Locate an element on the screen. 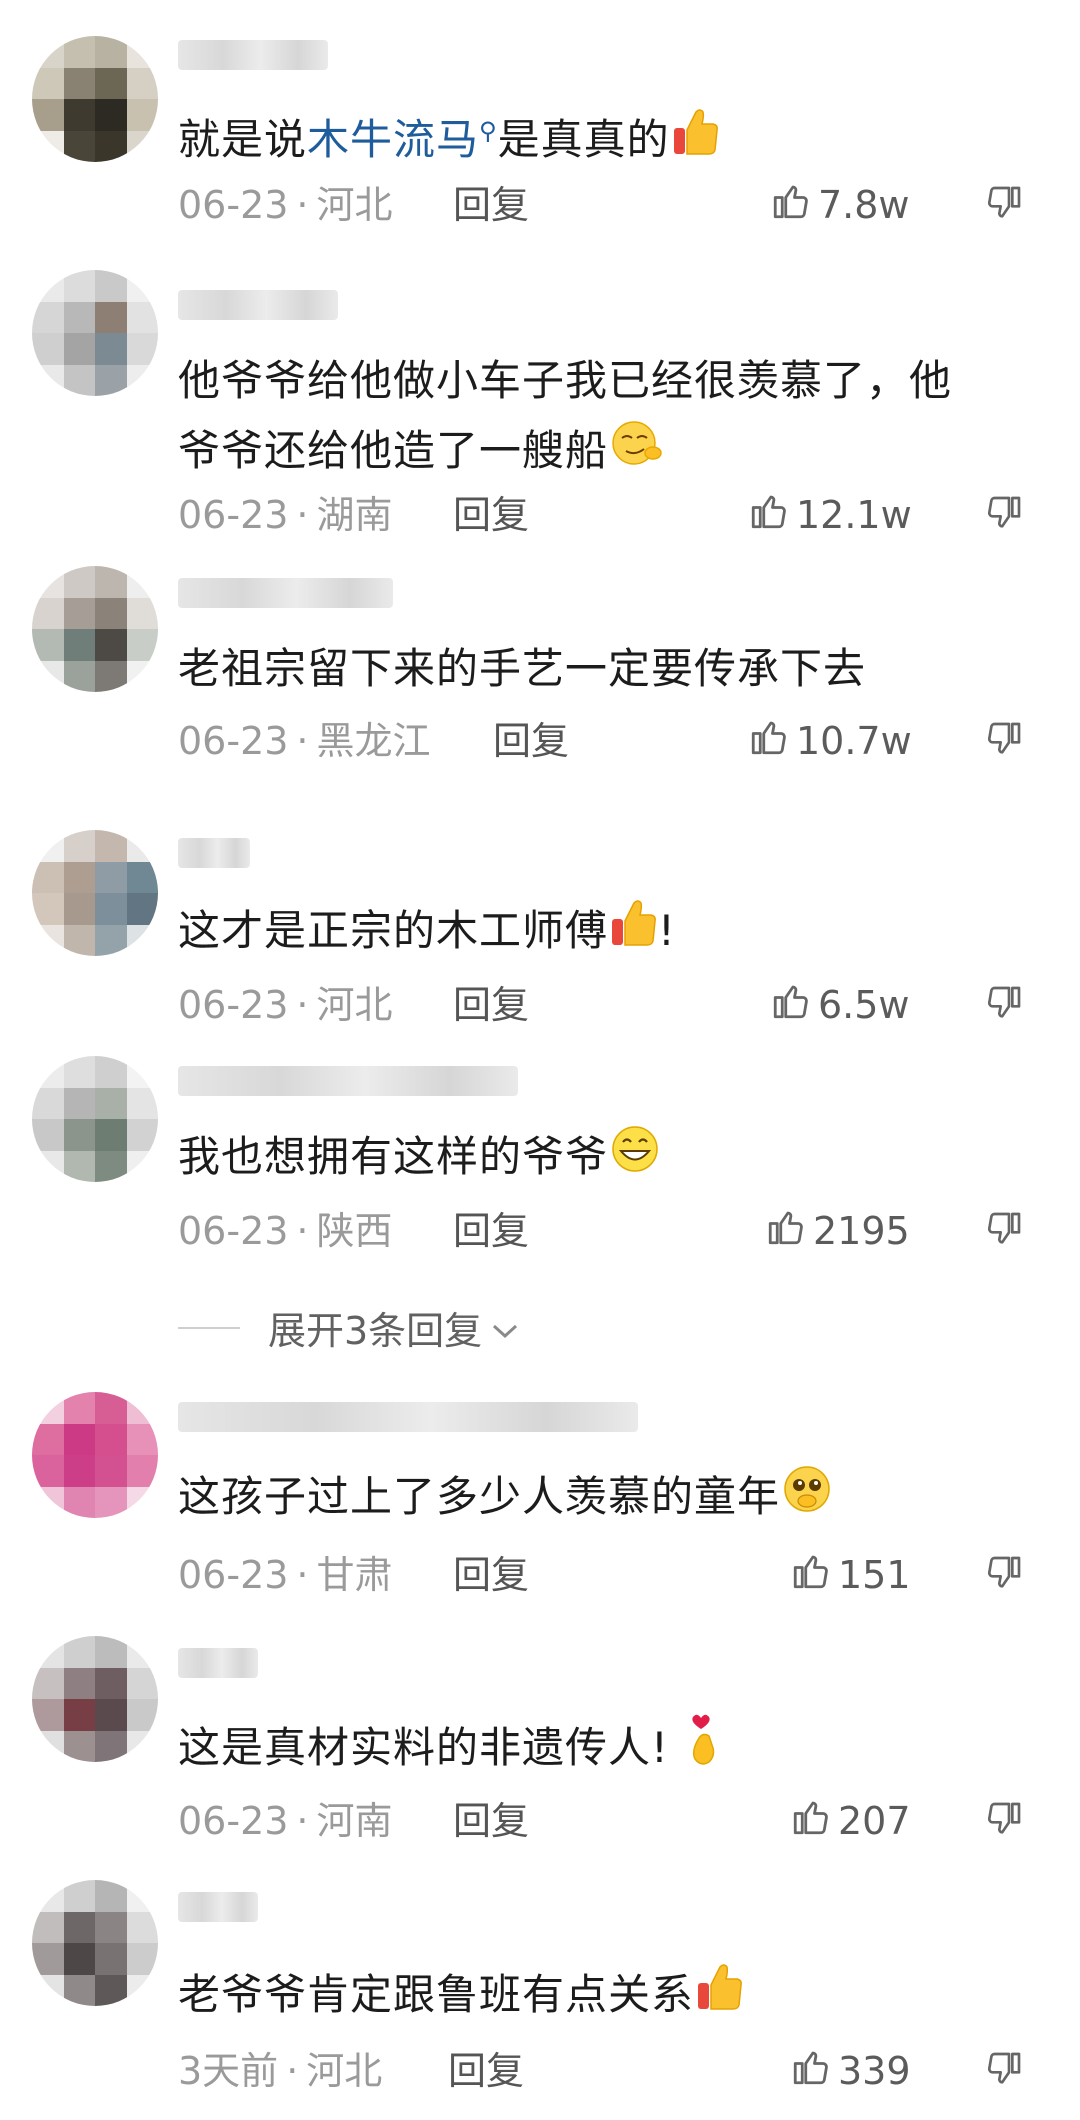  comment-text: 我也想拥有这样的爷爷 is located at coordinates (598, 1158).